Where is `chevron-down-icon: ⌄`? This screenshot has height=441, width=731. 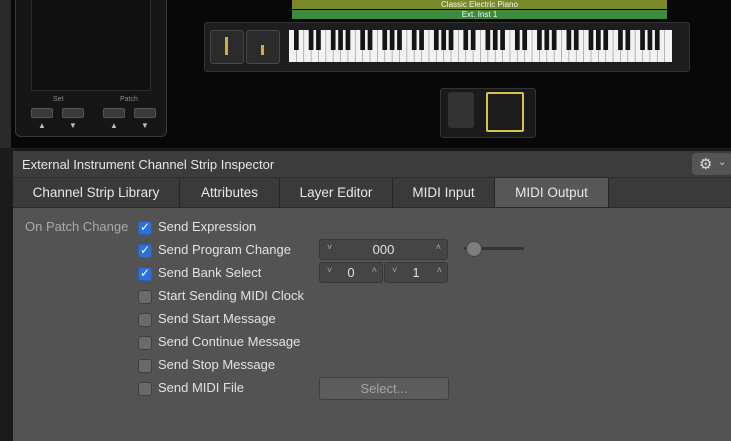 chevron-down-icon: ⌄ is located at coordinates (722, 162).